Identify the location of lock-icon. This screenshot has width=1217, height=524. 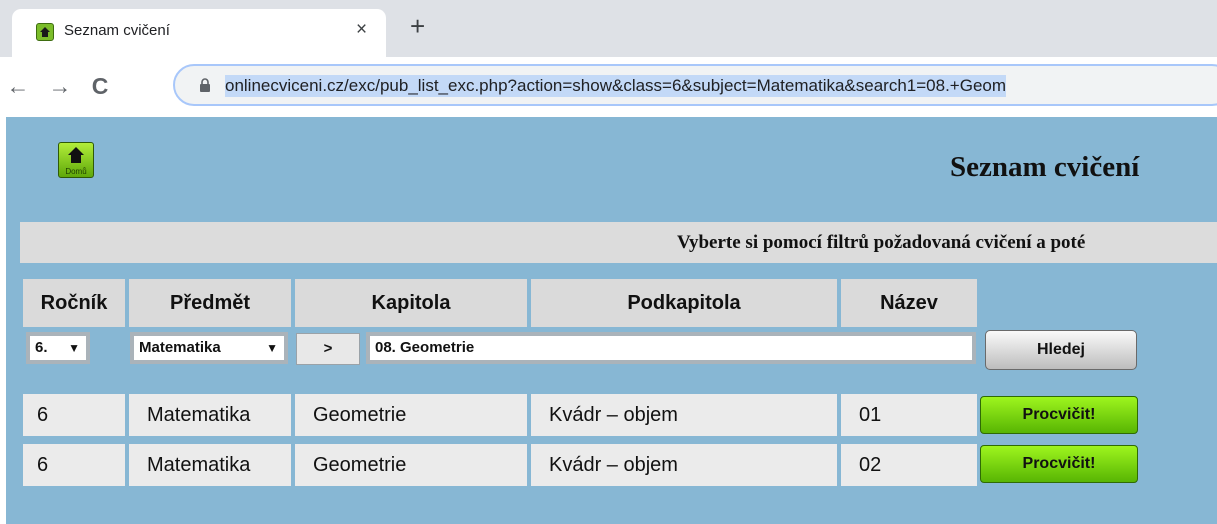
(205, 88).